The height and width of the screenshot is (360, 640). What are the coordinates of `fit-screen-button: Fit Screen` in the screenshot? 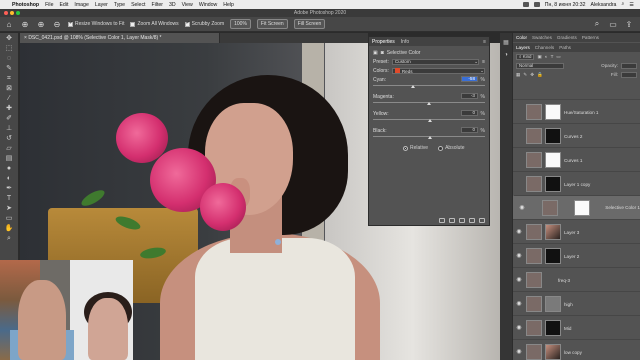 It's located at (272, 24).